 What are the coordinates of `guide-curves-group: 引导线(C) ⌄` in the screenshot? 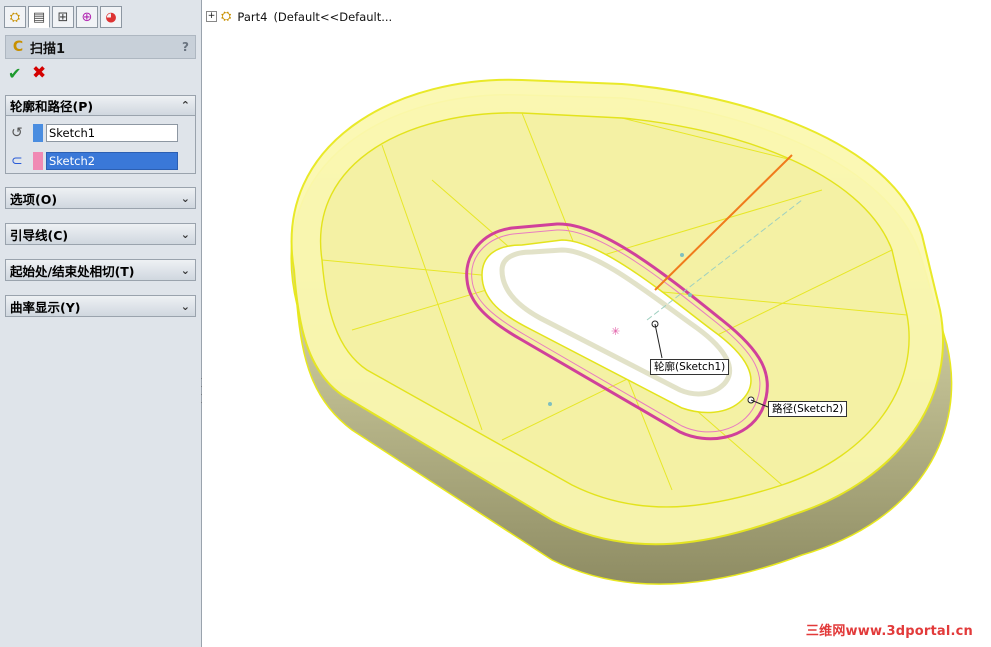 It's located at (100, 234).